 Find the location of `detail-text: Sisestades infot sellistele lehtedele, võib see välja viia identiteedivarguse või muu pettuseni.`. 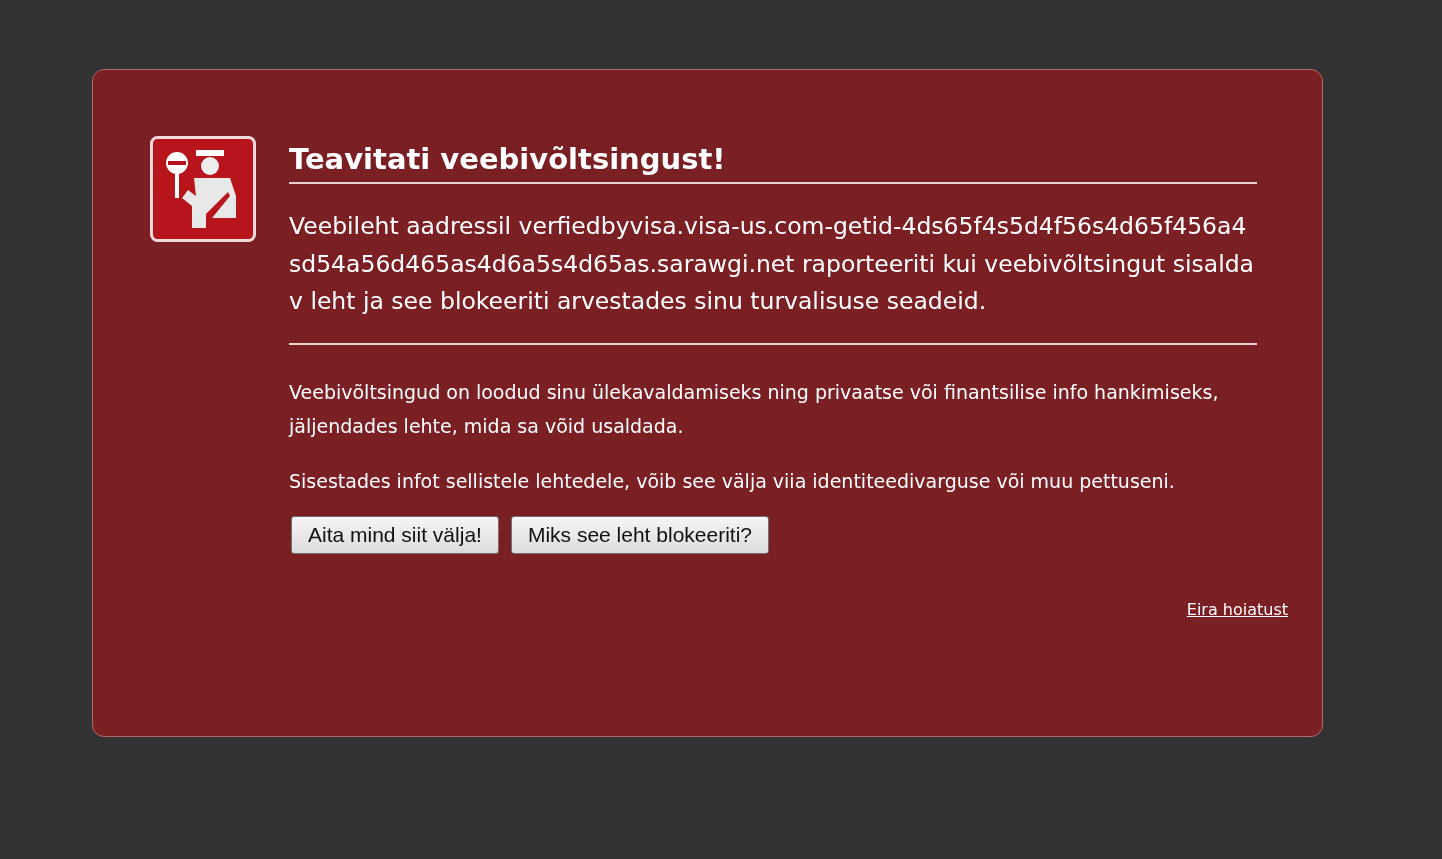

detail-text: Sisestades infot sellistele lehtedele, võib see välja viia identiteedivarguse või muu pettuseni. is located at coordinates (732, 481).